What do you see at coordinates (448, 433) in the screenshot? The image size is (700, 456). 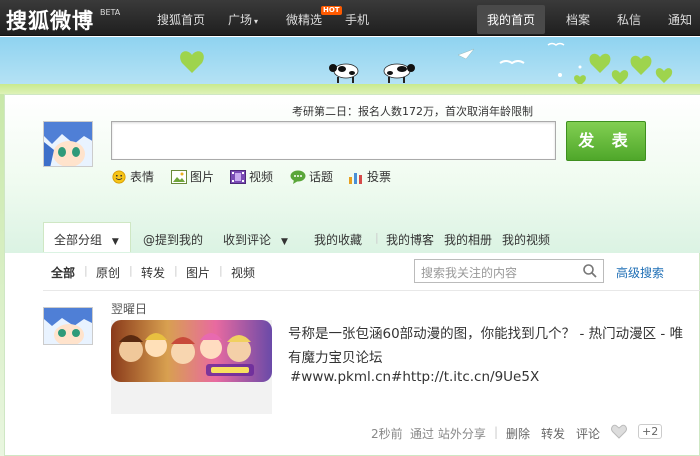 I see `feed-source: 通过 站外分享` at bounding box center [448, 433].